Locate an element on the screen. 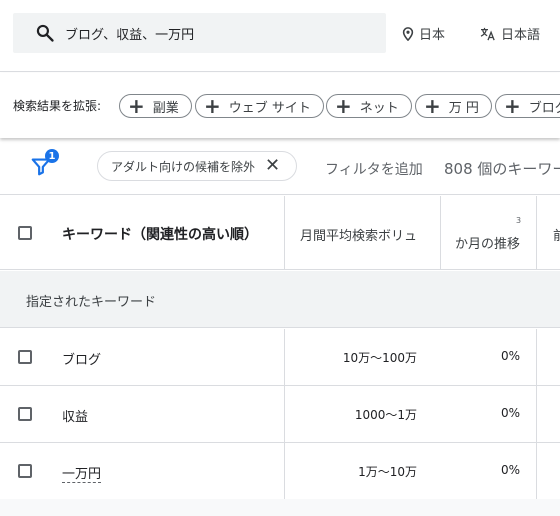 Image resolution: width=560 pixels, height=516 pixels. section-header: 指定されたキーワード is located at coordinates (280, 299).